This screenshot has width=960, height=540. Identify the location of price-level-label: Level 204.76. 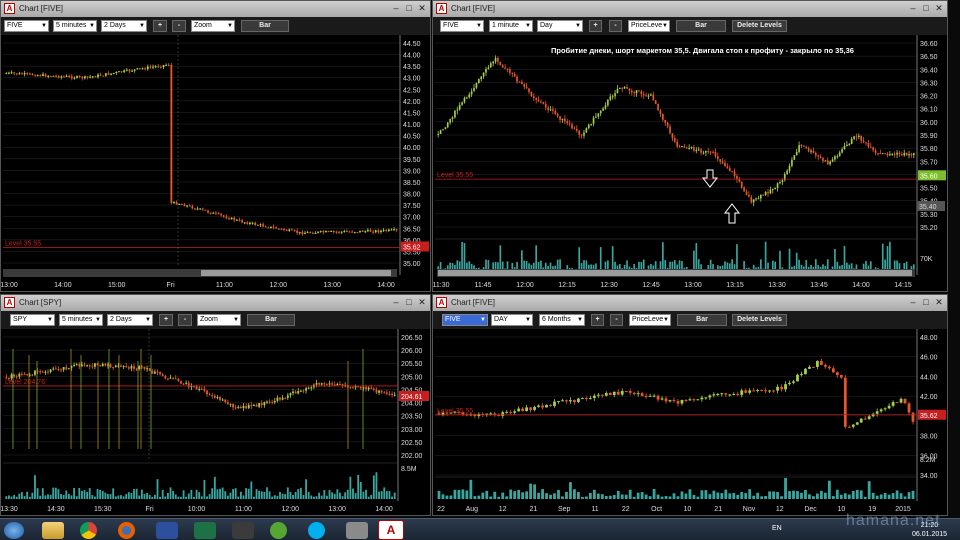
(25, 382).